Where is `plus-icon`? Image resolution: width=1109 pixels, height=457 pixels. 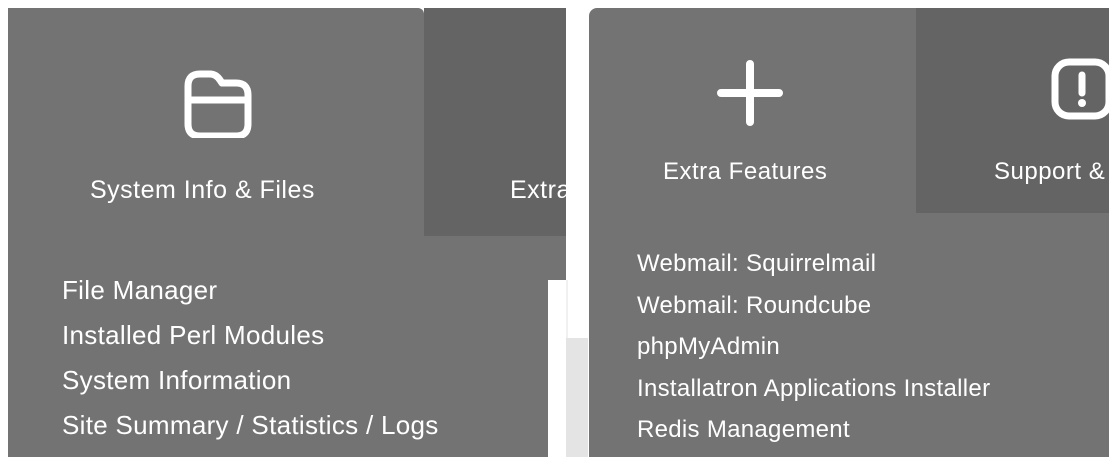
plus-icon is located at coordinates (750, 93).